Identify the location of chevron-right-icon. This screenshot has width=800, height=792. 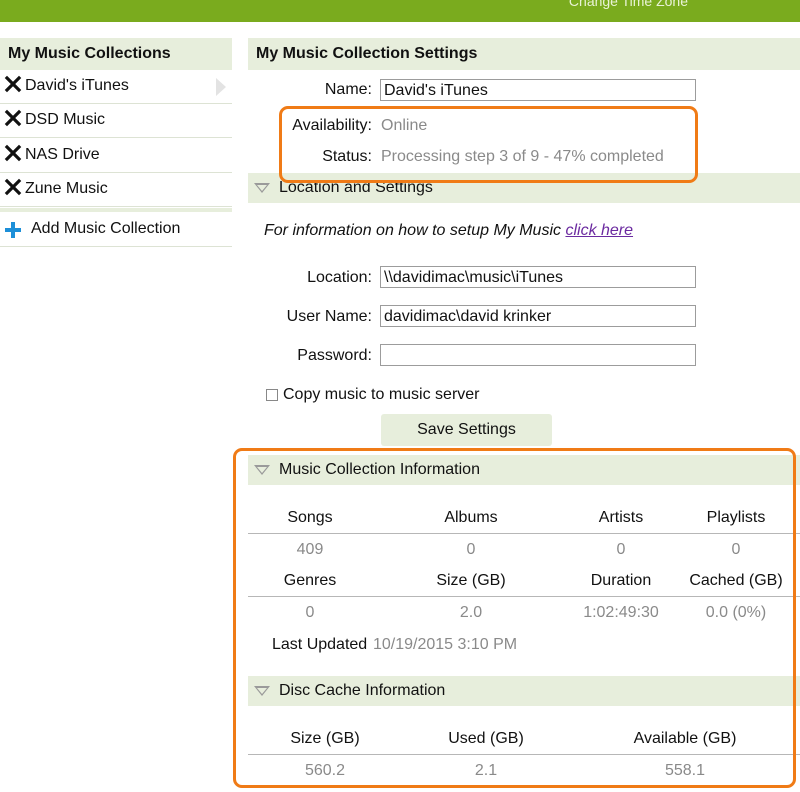
(221, 87).